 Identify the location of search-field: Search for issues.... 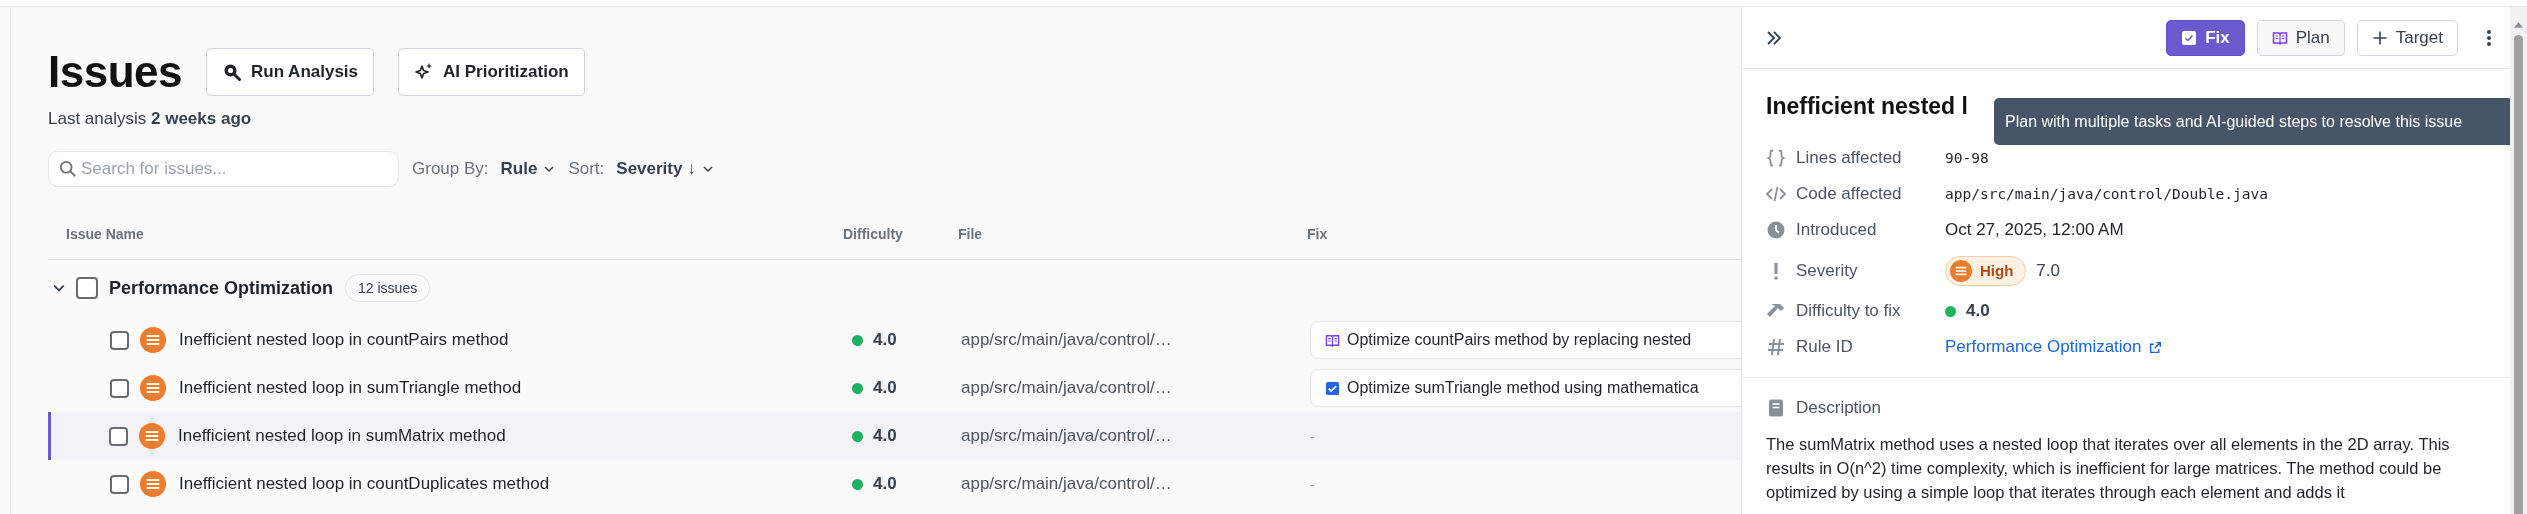
(223, 169).